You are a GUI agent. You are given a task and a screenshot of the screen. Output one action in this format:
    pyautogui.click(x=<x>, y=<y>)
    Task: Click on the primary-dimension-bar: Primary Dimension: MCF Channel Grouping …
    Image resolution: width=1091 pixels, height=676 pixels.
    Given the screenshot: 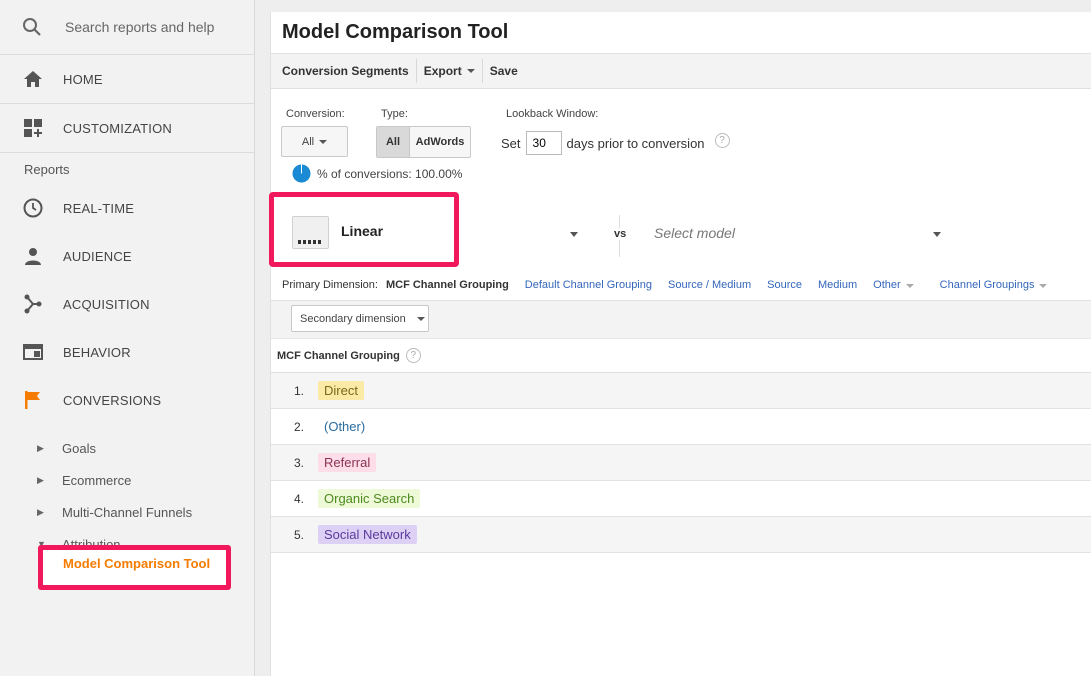 What is the action you would take?
    pyautogui.click(x=672, y=285)
    